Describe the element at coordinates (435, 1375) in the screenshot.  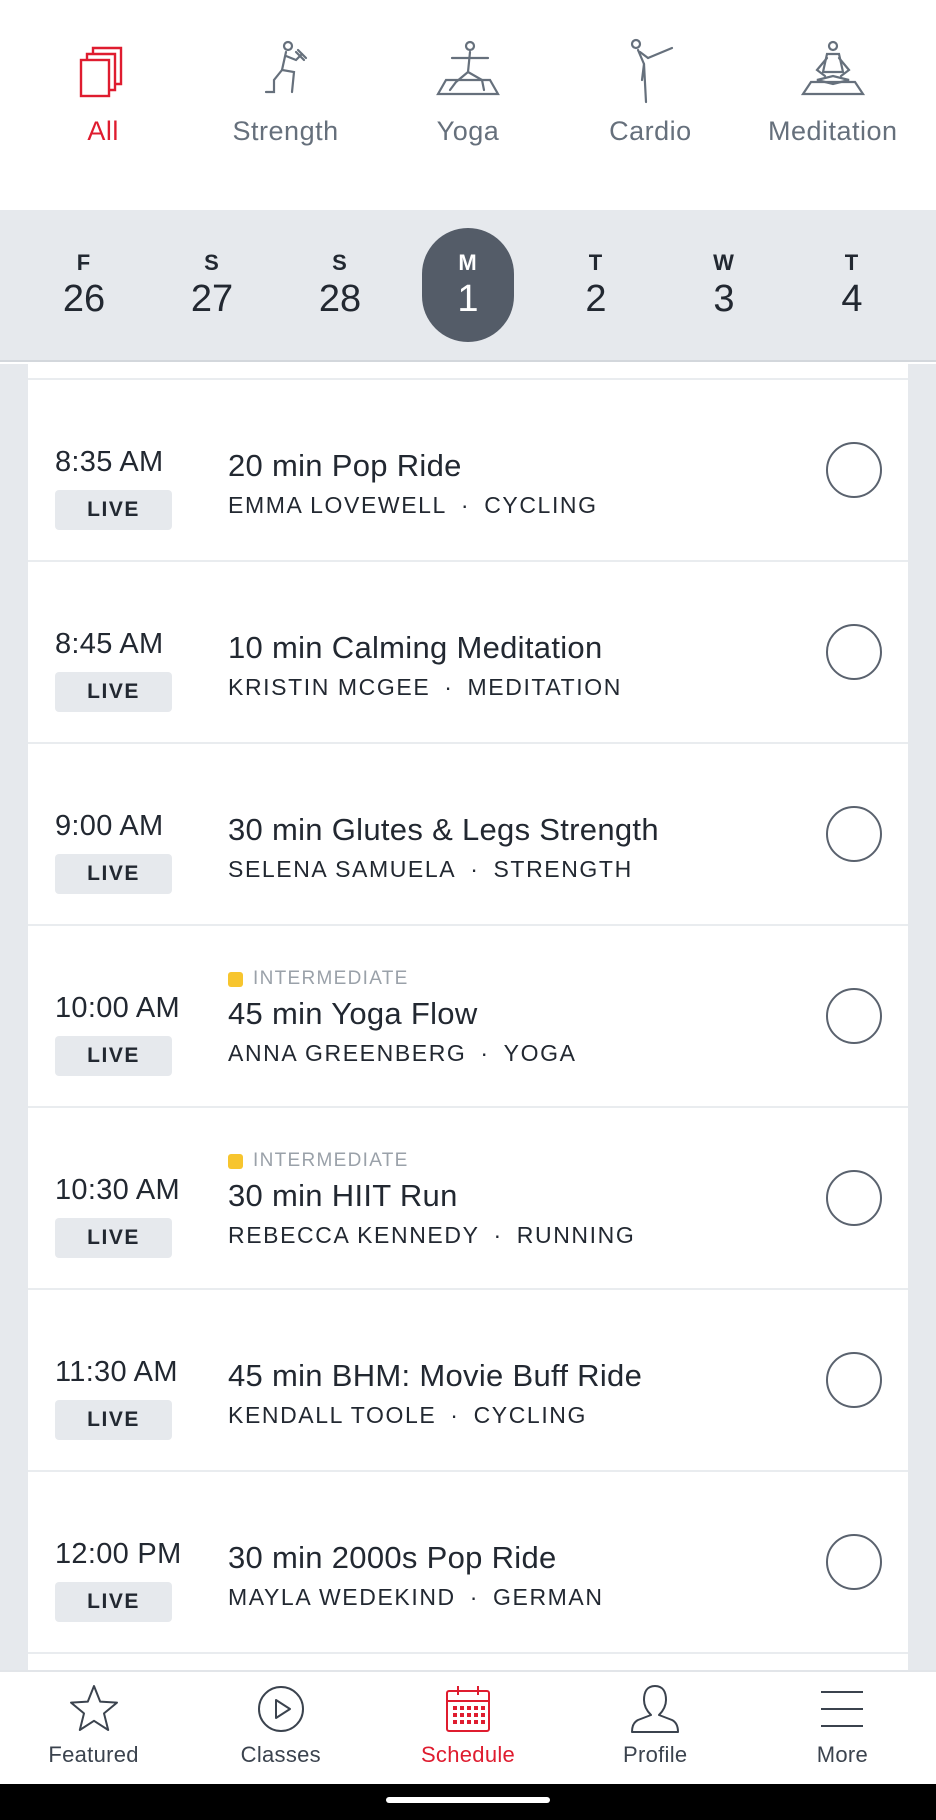
I see `class-title: 45 min BHM: Movie Buff Ride` at that location.